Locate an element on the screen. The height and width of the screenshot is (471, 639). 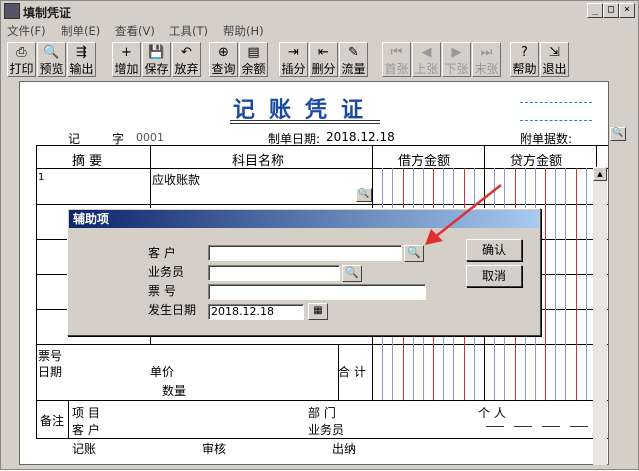
annotation-arrow is located at coordinates (463, 214).